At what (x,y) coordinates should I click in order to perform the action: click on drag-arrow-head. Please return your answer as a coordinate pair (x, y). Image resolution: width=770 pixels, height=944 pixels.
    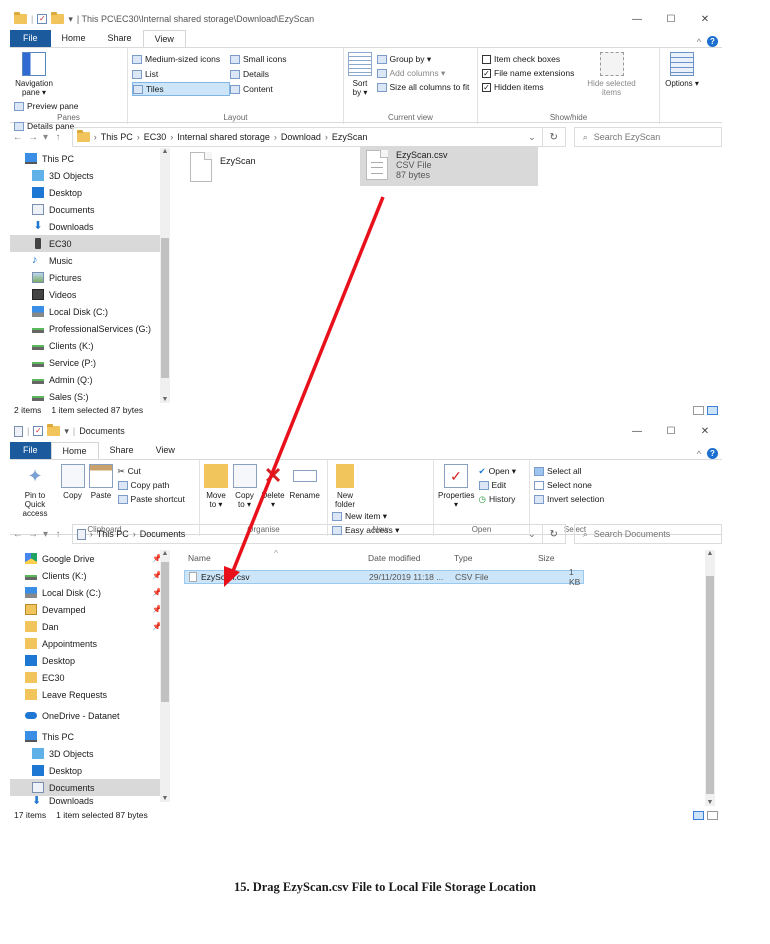
    Looking at the image, I should click on (232, 576).